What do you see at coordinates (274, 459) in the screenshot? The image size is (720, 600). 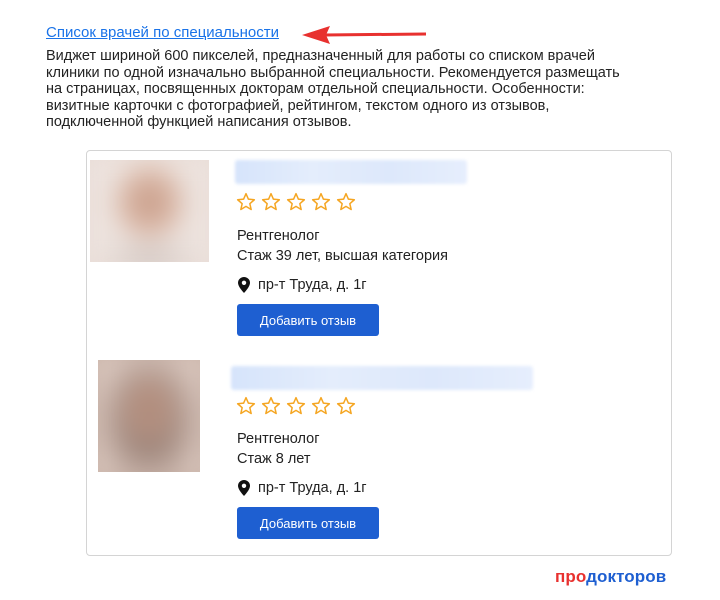 I see `doctor-experience: Стаж 8 лет` at bounding box center [274, 459].